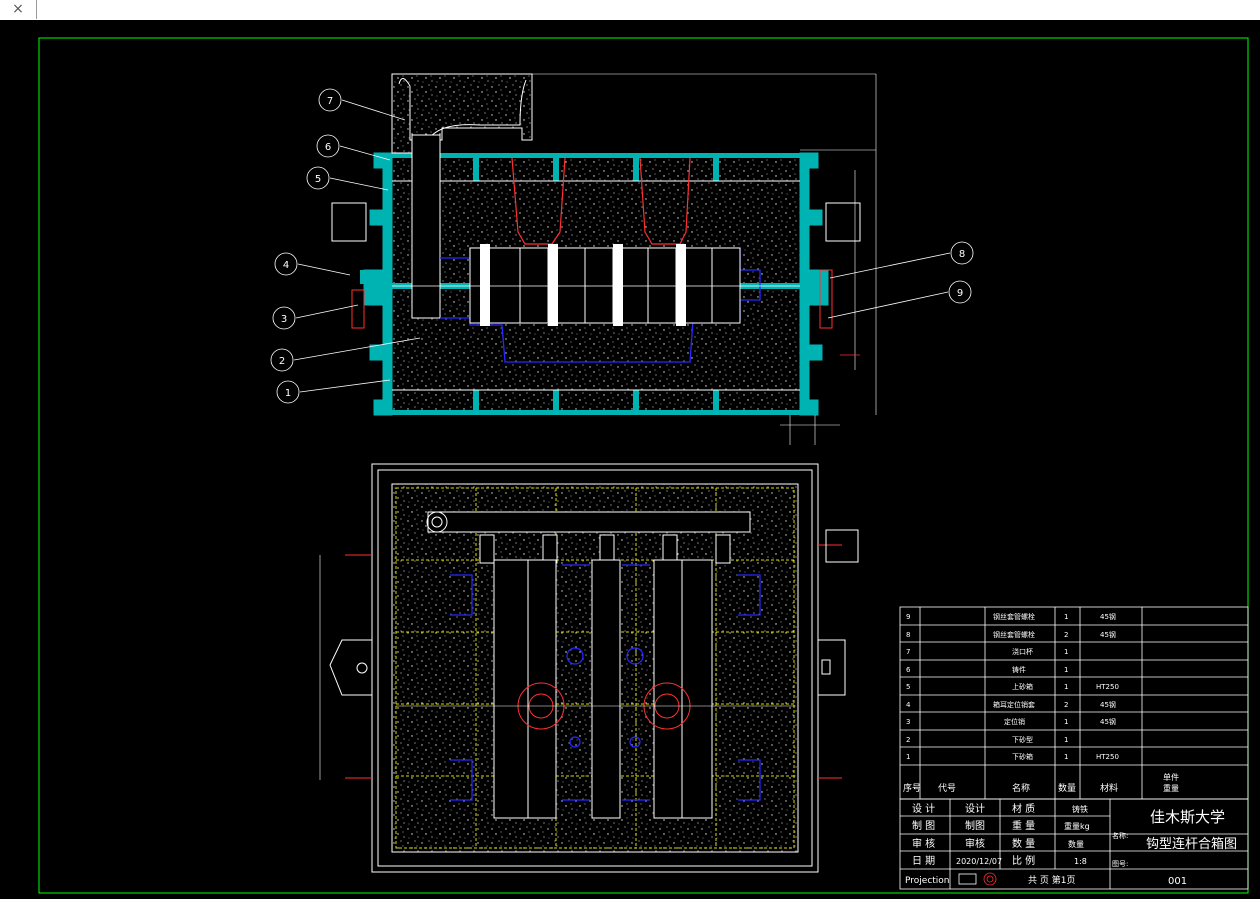 The width and height of the screenshot is (1260, 899). I want to click on svg-text: 制 图, so click(923, 825).